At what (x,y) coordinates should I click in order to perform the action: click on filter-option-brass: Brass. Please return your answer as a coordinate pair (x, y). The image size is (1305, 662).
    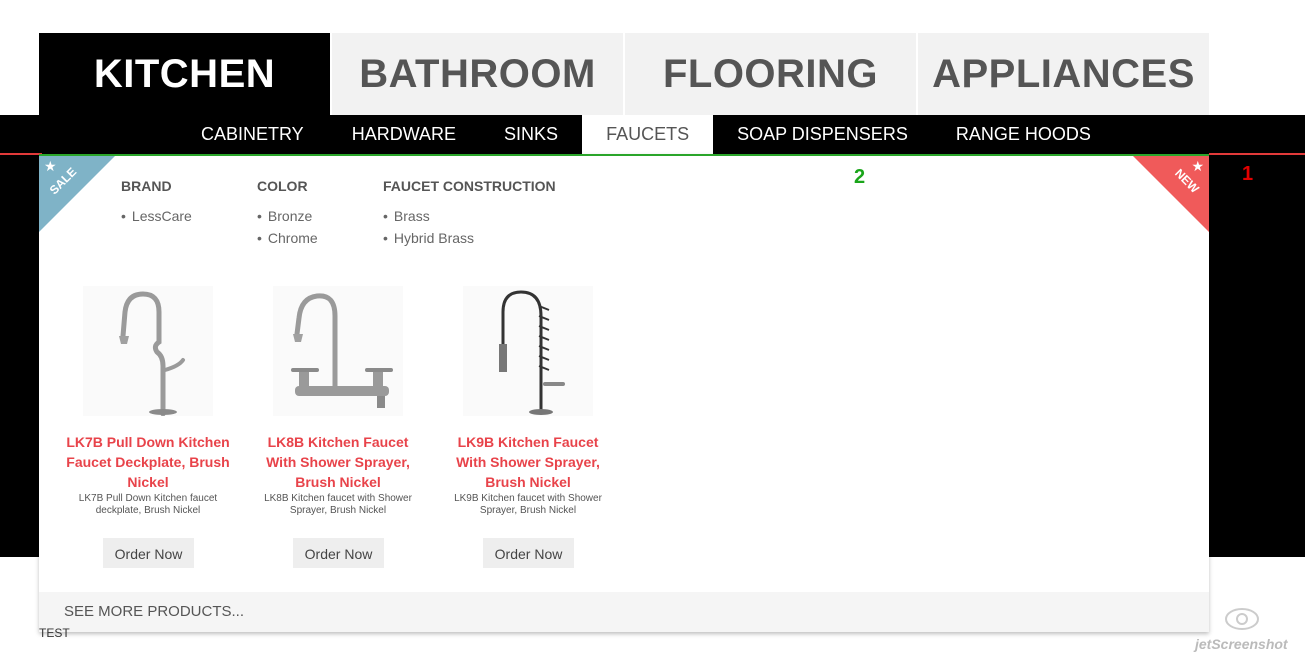
    Looking at the image, I should click on (469, 216).